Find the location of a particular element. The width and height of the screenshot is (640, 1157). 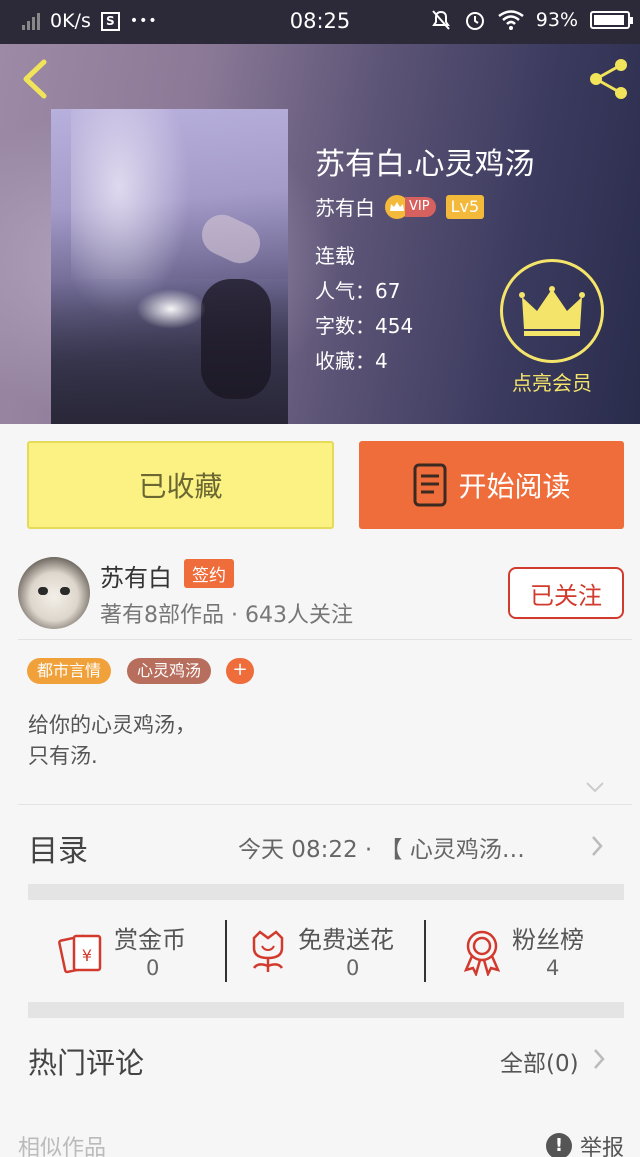

book-author: 苏有白 is located at coordinates (345, 206).